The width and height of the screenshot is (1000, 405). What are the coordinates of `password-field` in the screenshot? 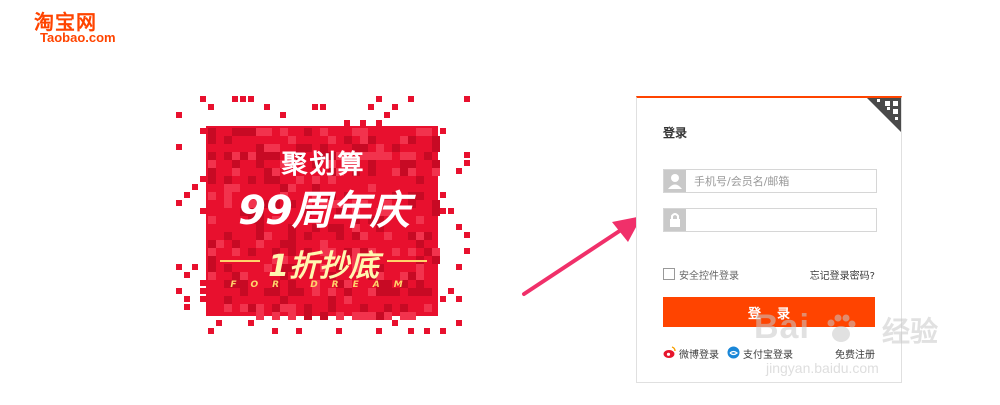 It's located at (770, 220).